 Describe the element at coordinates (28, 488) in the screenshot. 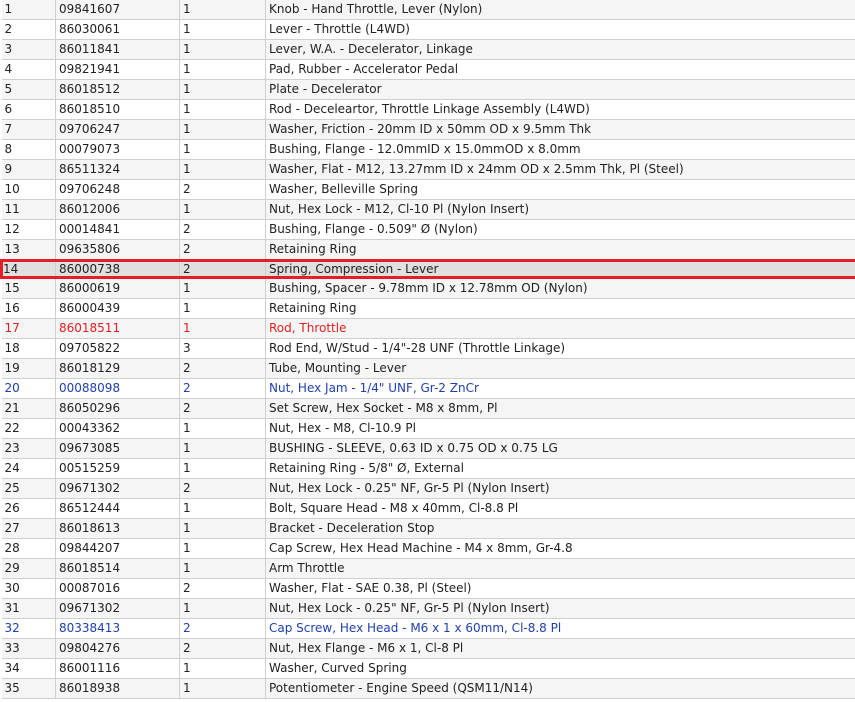

I see `ref-number: 25` at that location.